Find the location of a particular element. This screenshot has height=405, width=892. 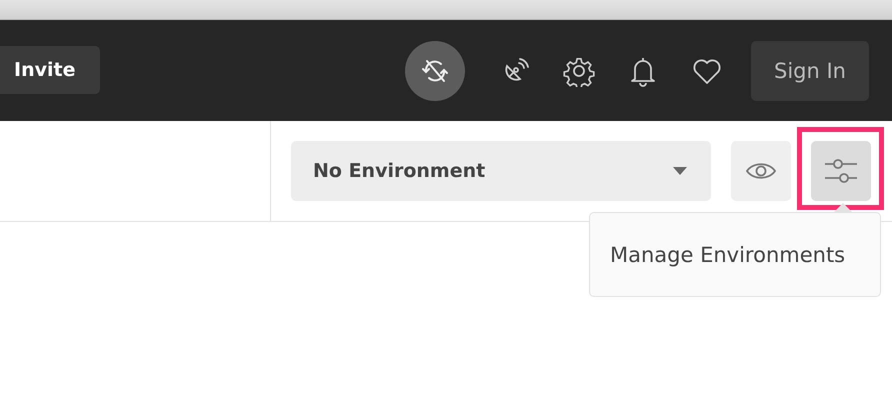

sliders-icon is located at coordinates (841, 171).